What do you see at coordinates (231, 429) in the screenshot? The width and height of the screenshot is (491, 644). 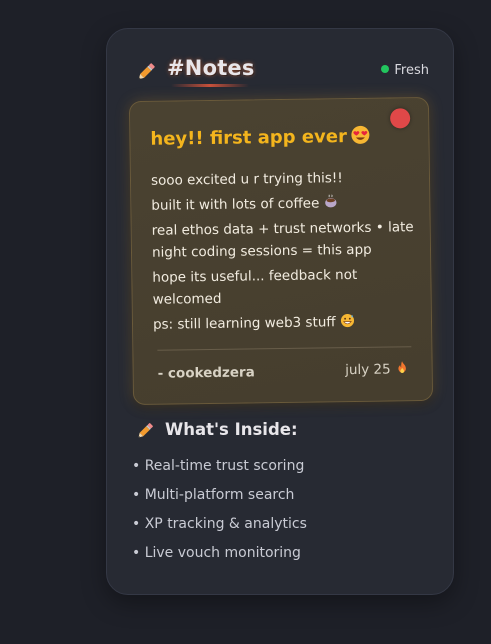 I see `whats-inside-title: What's Inside:` at bounding box center [231, 429].